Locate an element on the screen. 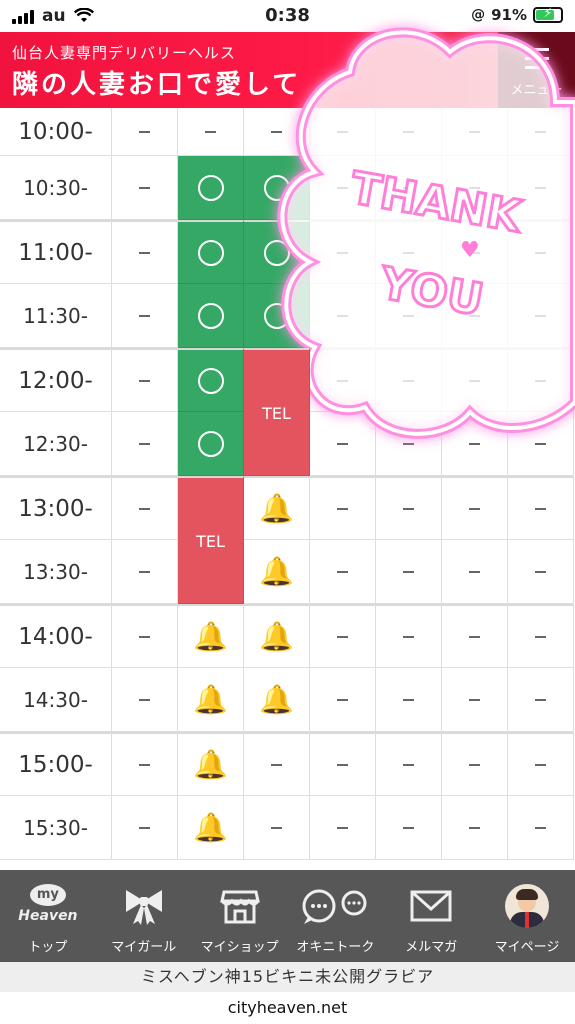 This screenshot has height=1024, width=575. schedule-row: 10:30- is located at coordinates (287, 188).